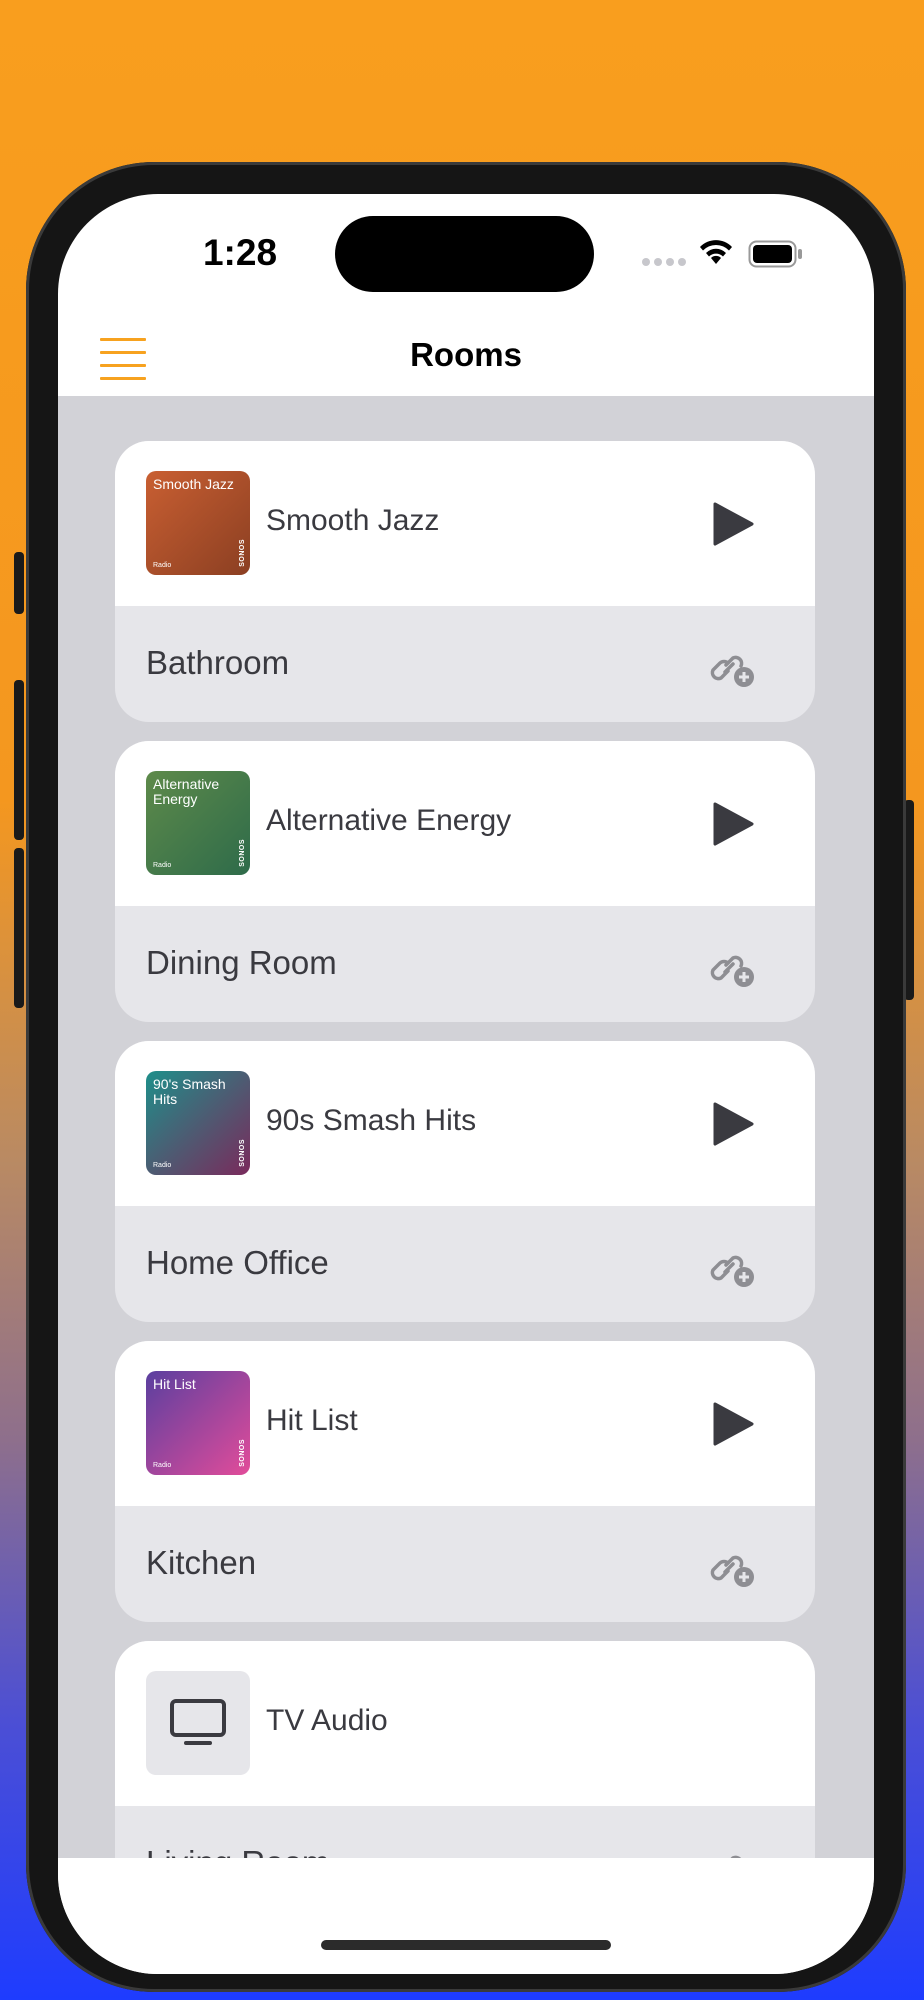 The height and width of the screenshot is (2000, 924). I want to click on track-title: Smooth Jazz, so click(353, 520).